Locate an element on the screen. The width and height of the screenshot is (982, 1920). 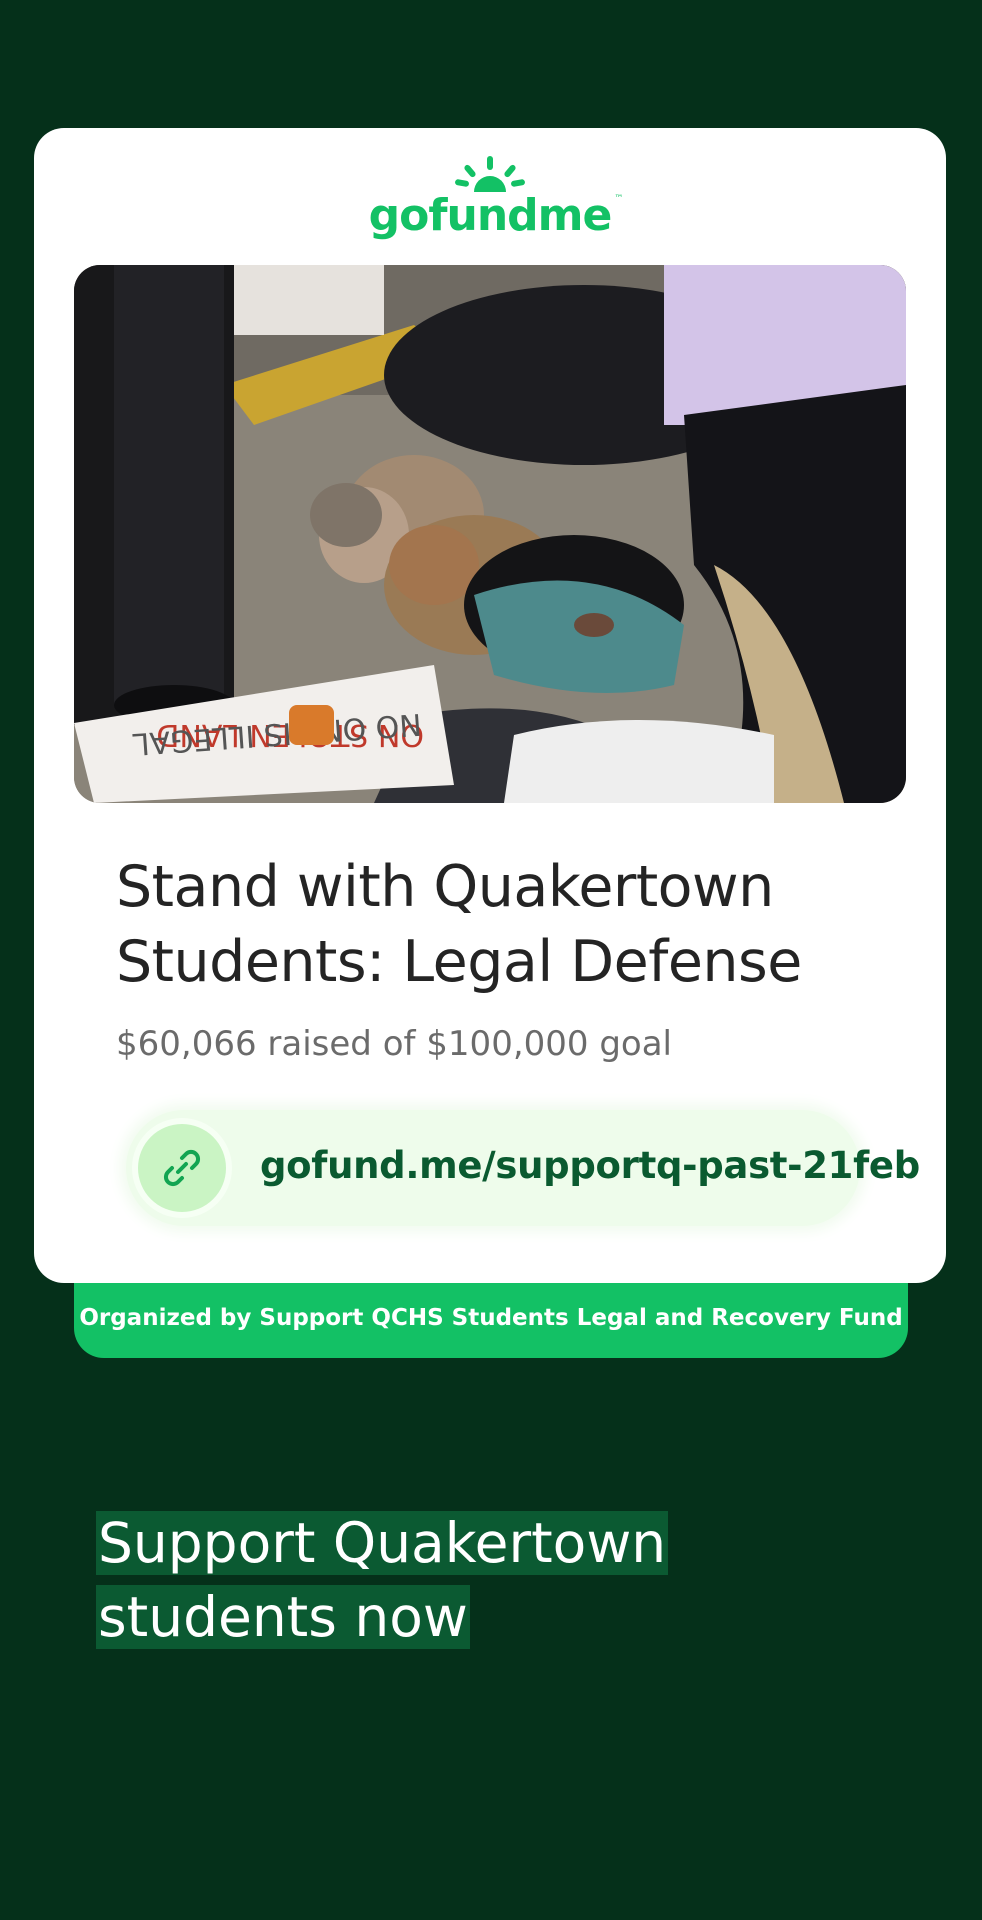
share-link-url: gofund.me/supportq-past-21feb is located at coordinates (590, 1165).